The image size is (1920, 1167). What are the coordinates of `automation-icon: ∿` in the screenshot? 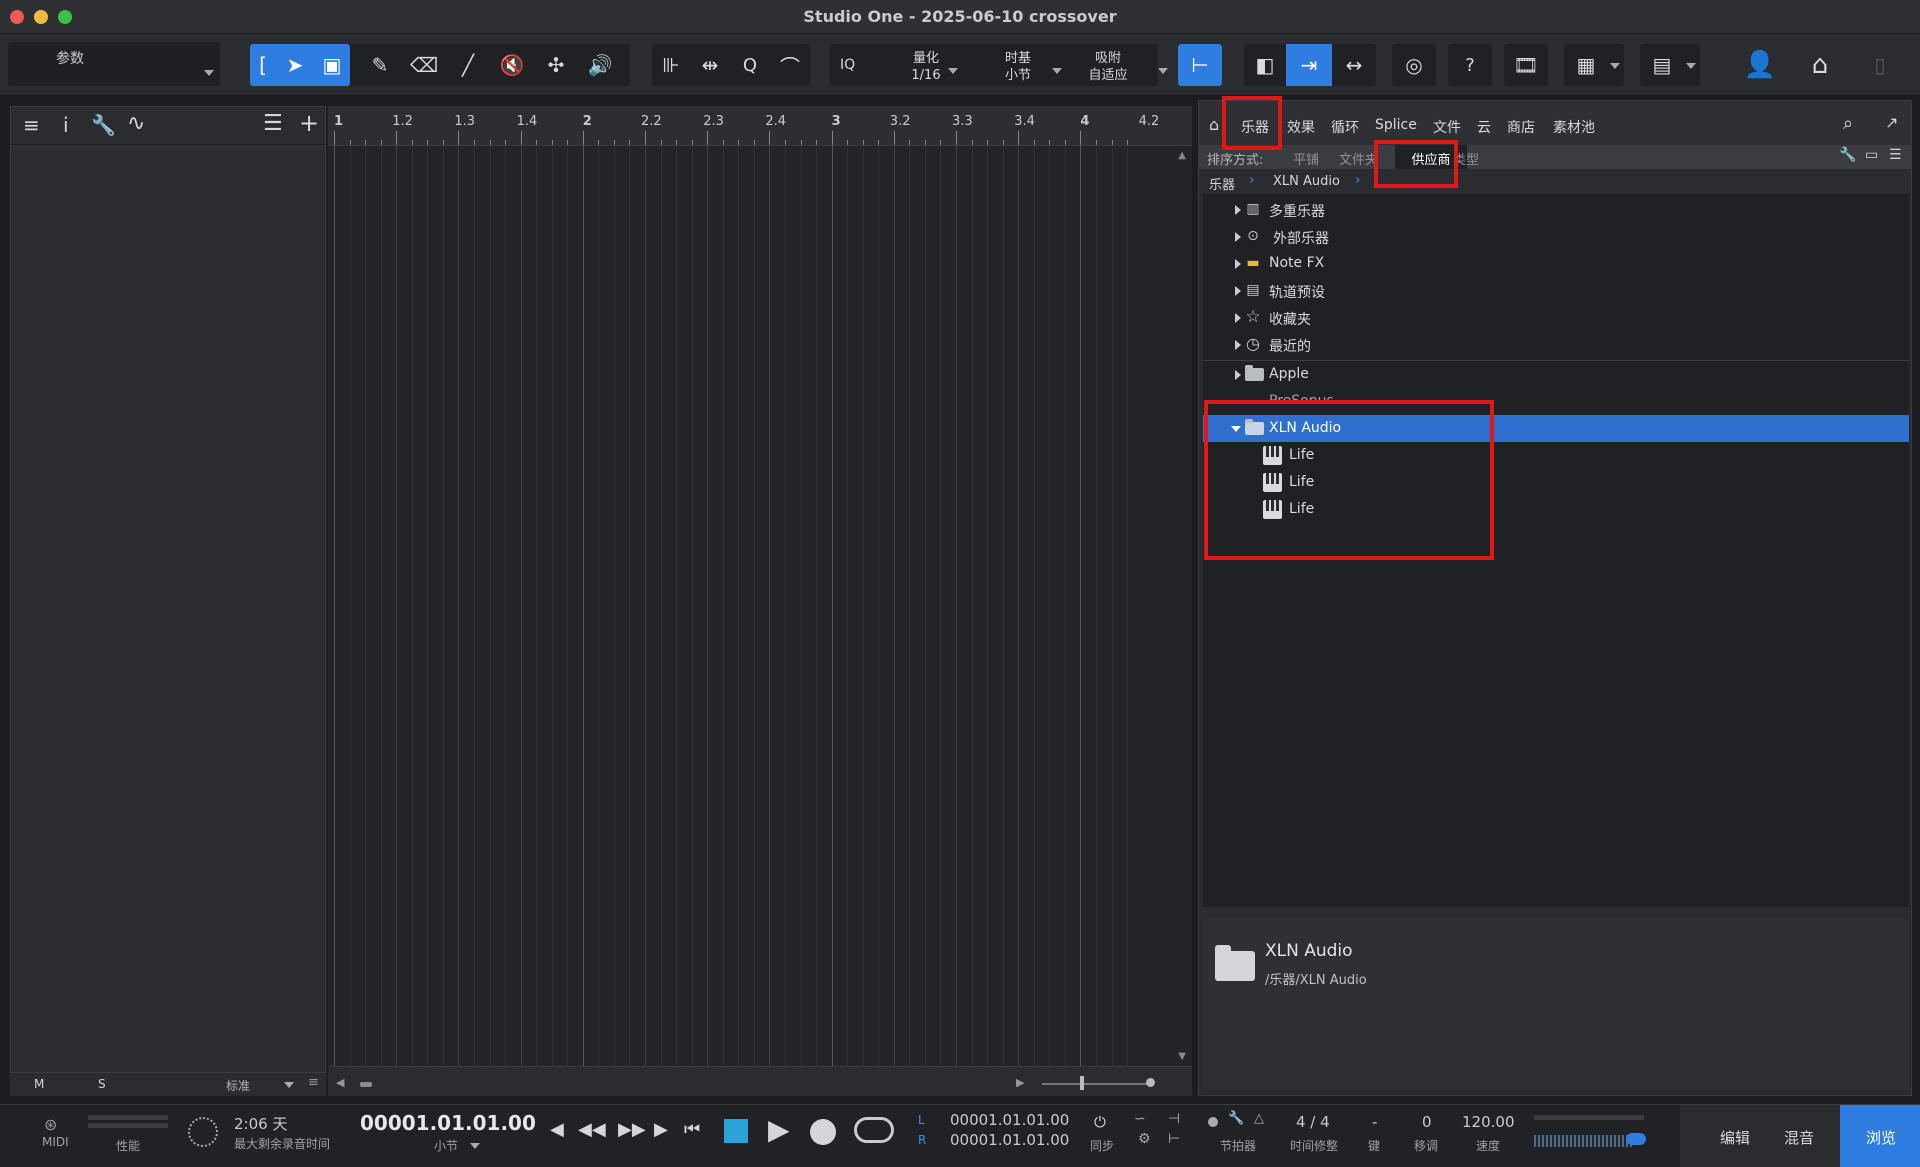 It's located at (136, 123).